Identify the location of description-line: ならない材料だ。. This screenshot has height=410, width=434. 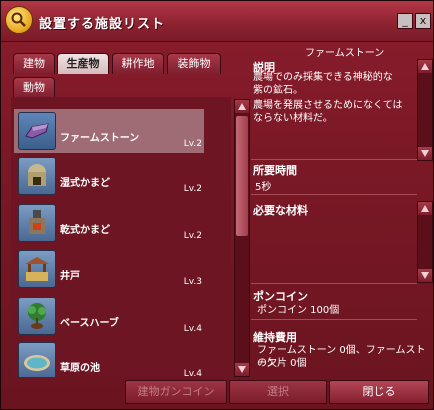
(293, 118).